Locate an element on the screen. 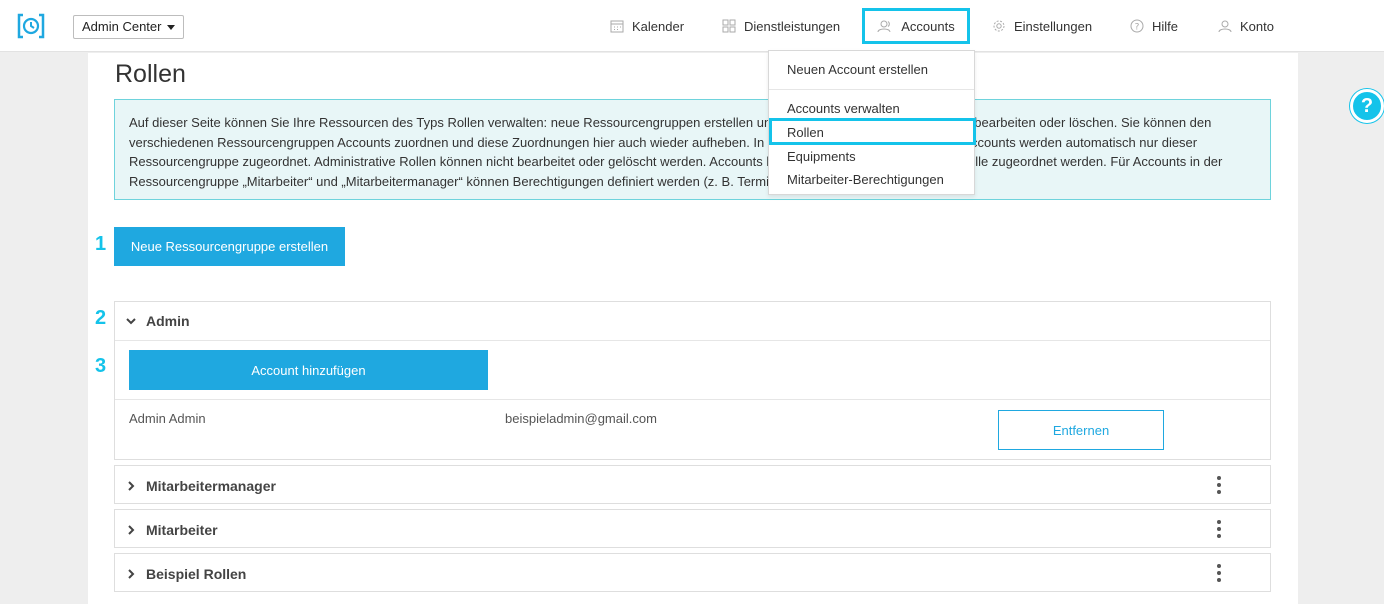 Image resolution: width=1384 pixels, height=604 pixels. logo-icon is located at coordinates (31, 26).